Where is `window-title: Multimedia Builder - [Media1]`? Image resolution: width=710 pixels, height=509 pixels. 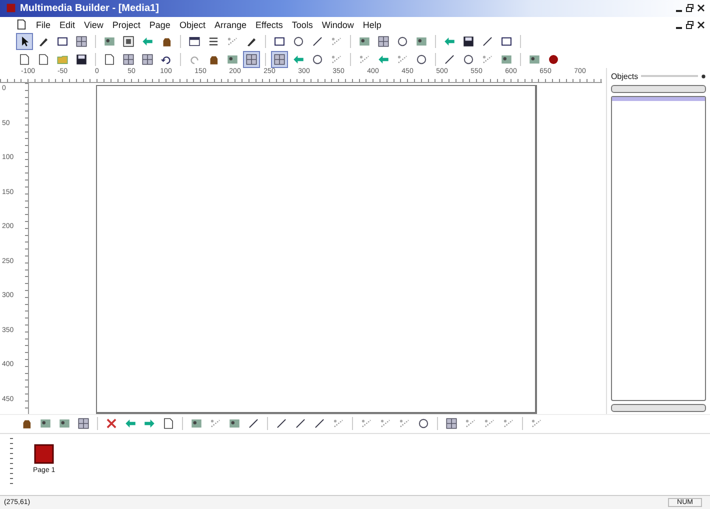 window-title: Multimedia Builder - [Media1] is located at coordinates (89, 8).